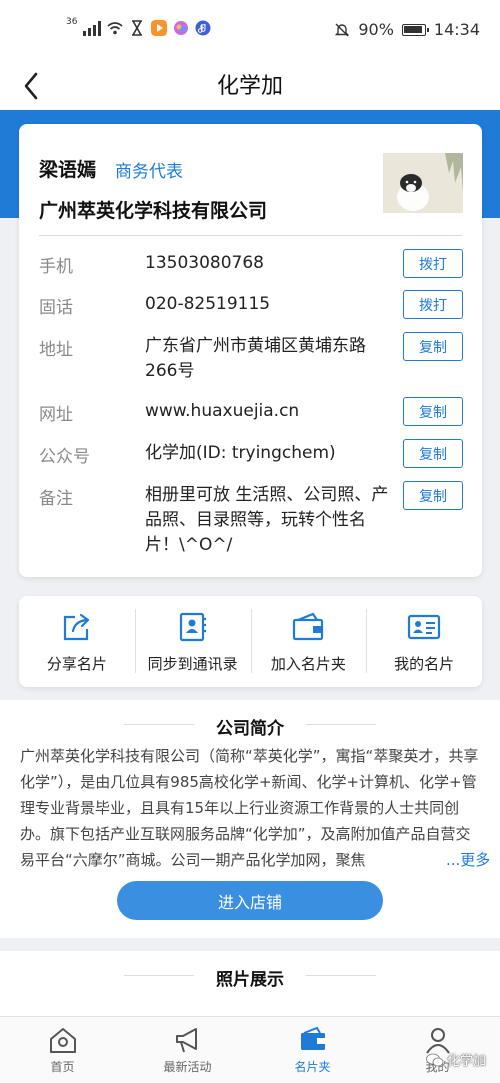 Image resolution: width=500 pixels, height=1083 pixels. What do you see at coordinates (153, 211) in the screenshot?
I see `company-name: 广州萃英化学科技有限公司` at bounding box center [153, 211].